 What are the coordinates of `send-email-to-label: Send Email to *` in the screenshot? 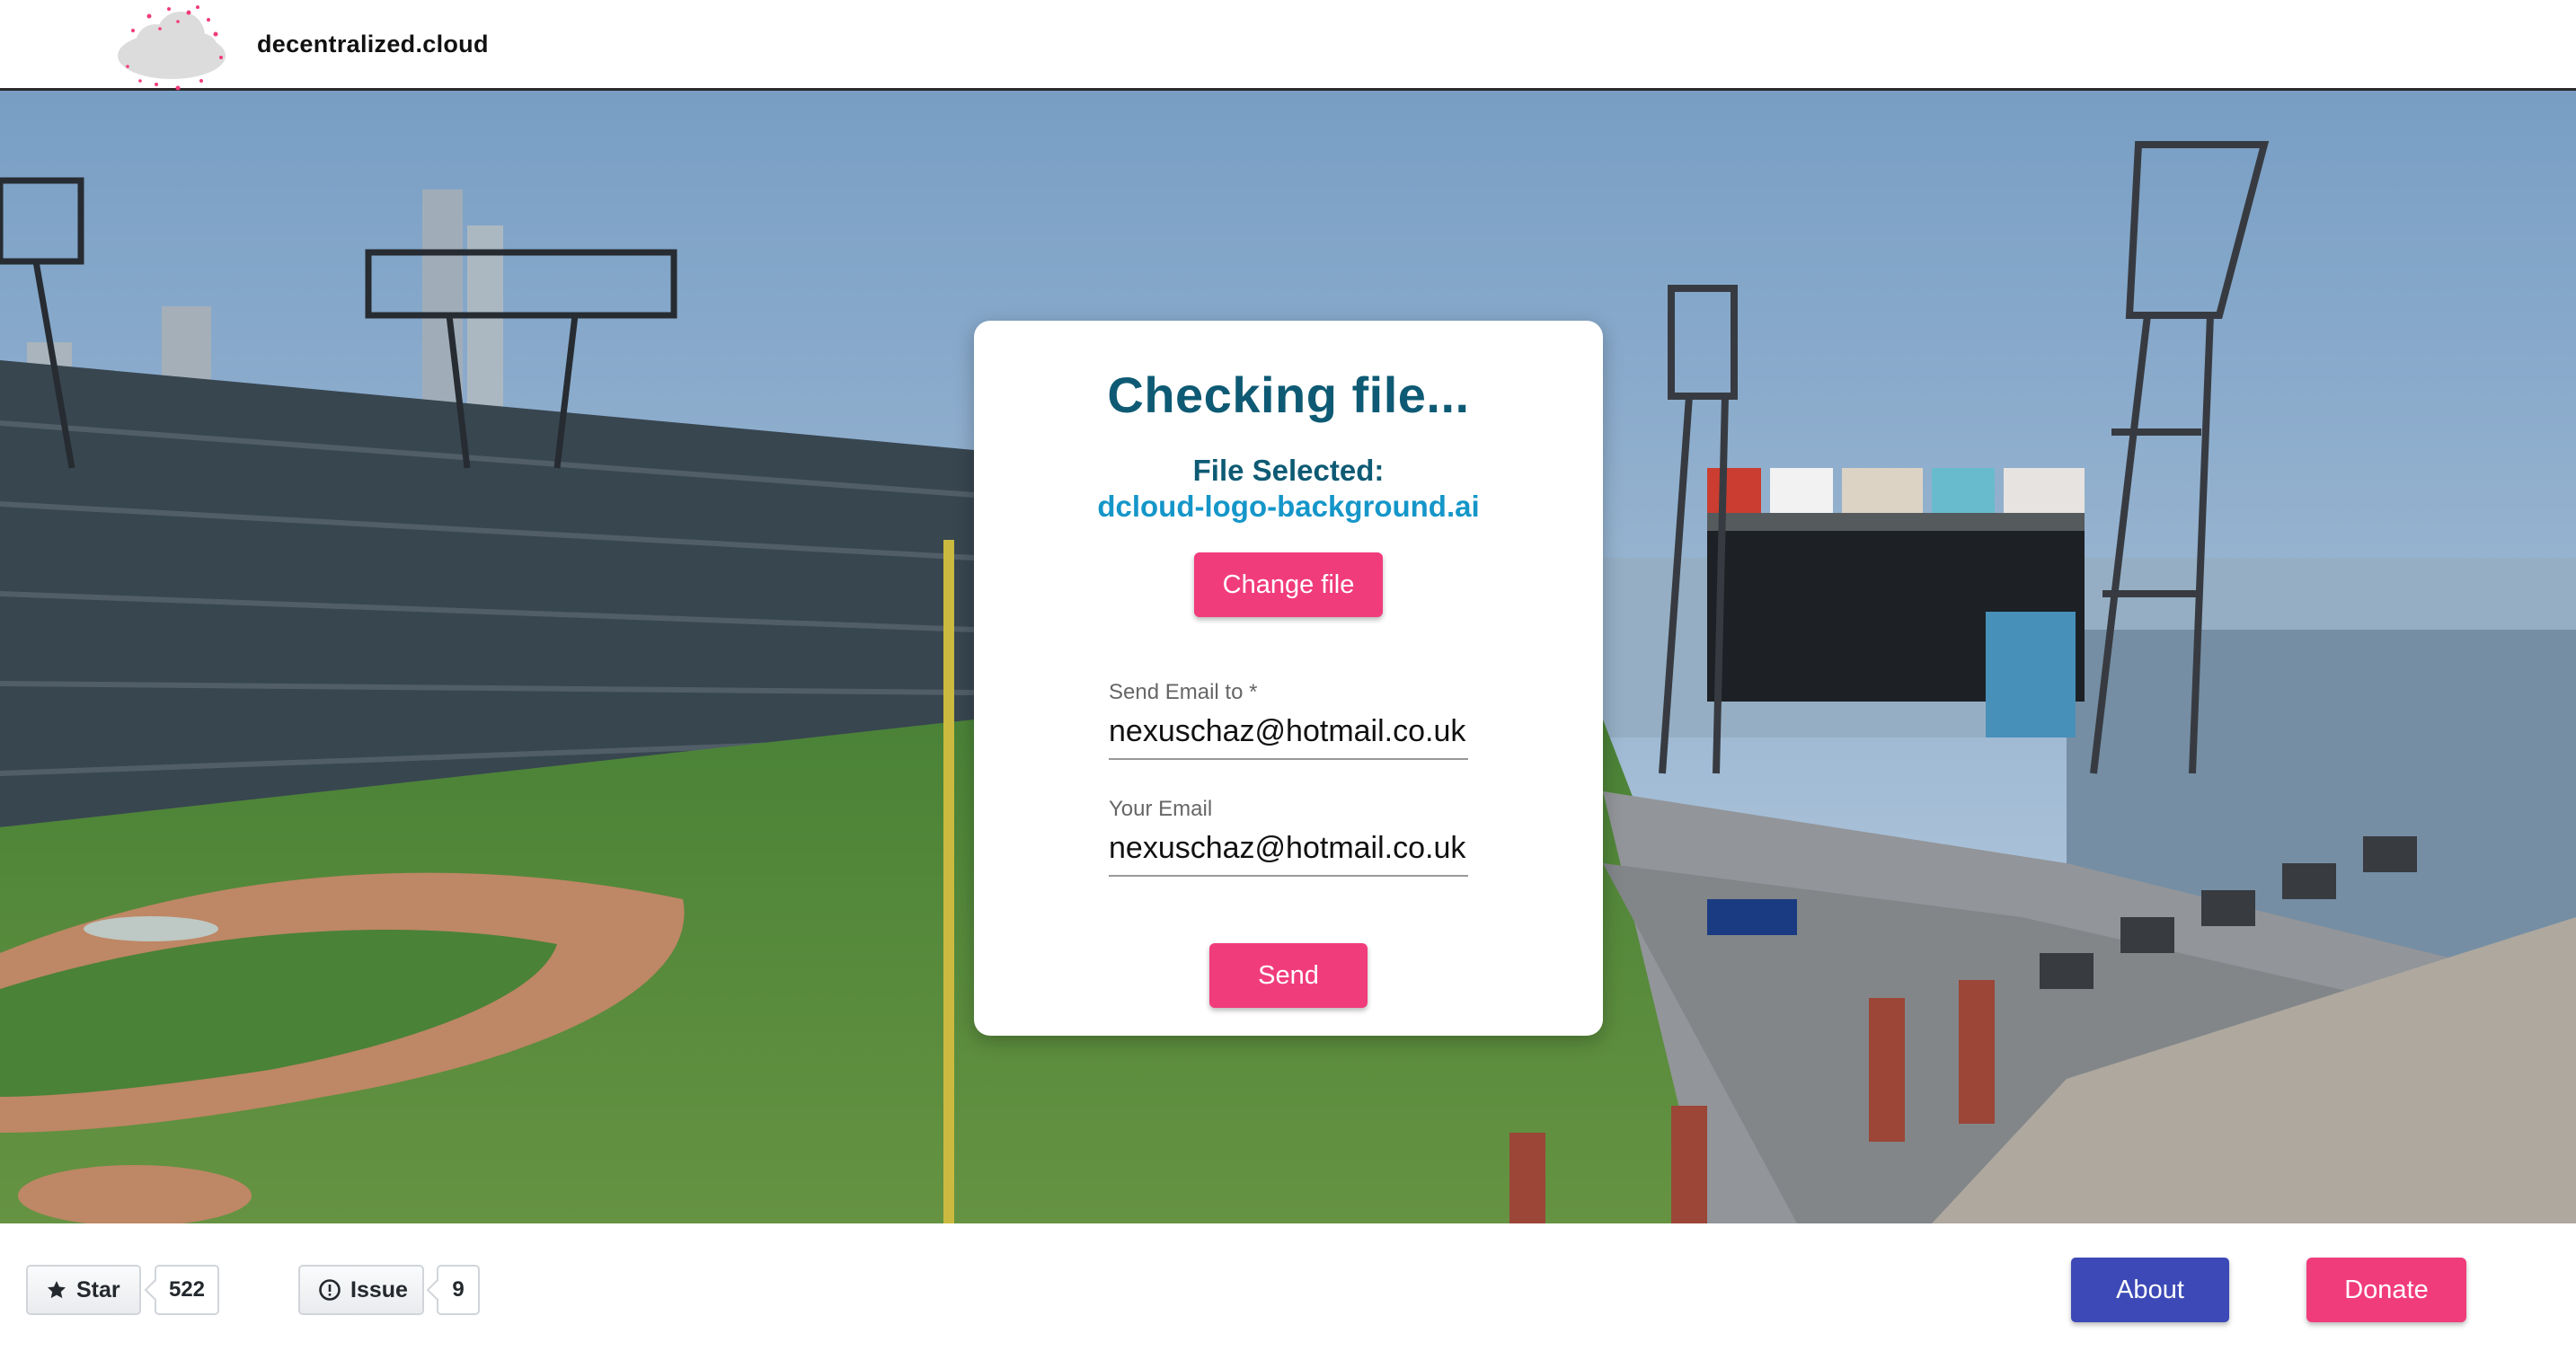 It's located at (1183, 692).